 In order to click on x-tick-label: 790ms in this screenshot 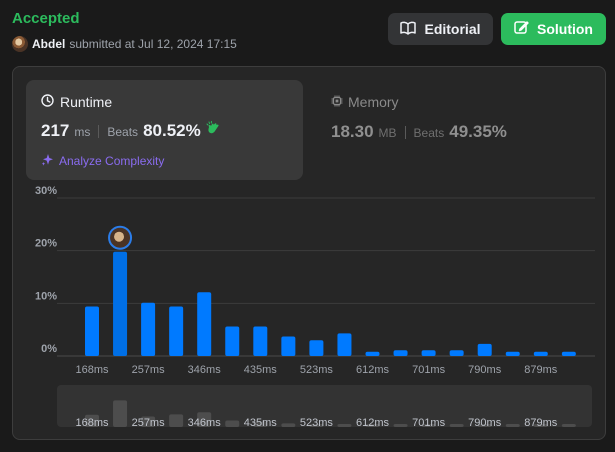, I will do `click(485, 370)`.